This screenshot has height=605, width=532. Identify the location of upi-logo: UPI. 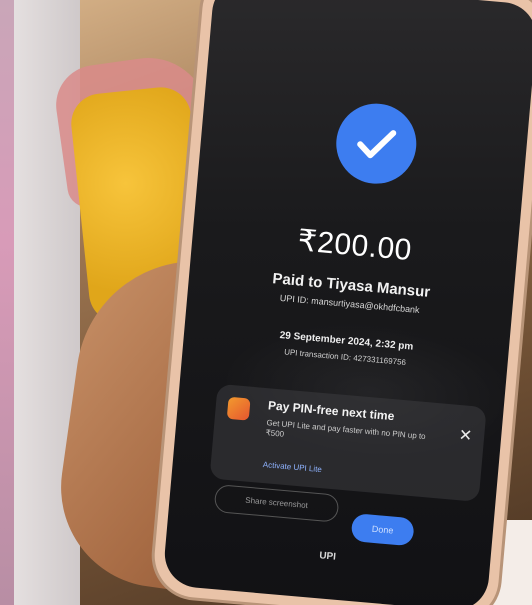
(327, 556).